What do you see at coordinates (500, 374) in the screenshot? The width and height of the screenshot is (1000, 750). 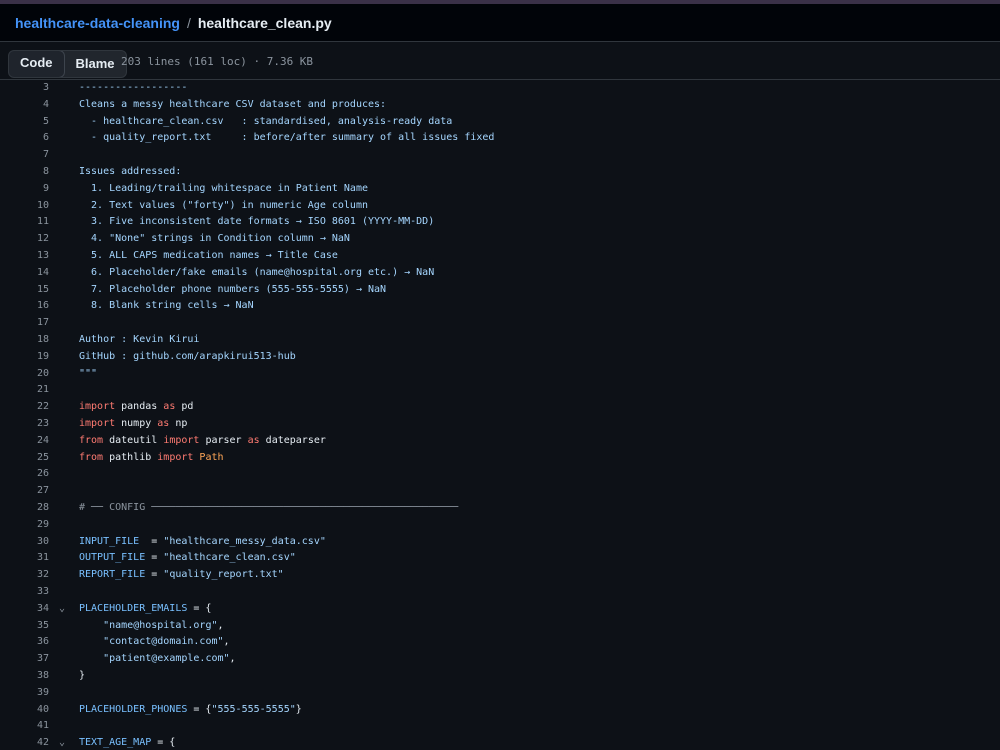 I see `code-line: 20 """` at bounding box center [500, 374].